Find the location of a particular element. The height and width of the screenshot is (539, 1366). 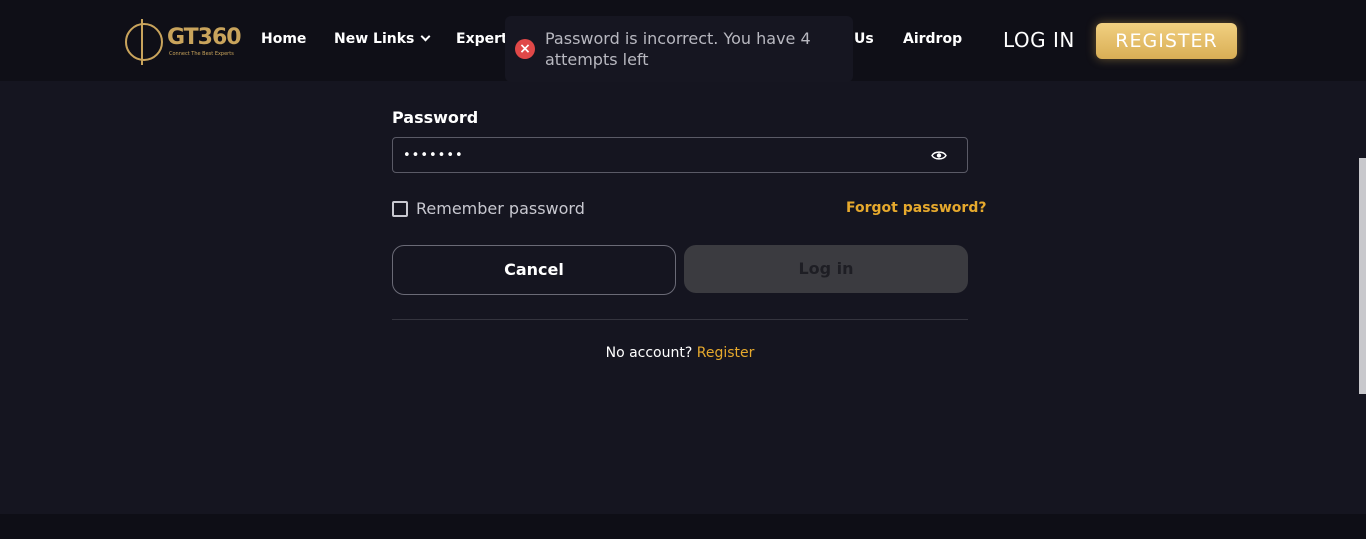

remember-password-checkbox is located at coordinates (400, 209).